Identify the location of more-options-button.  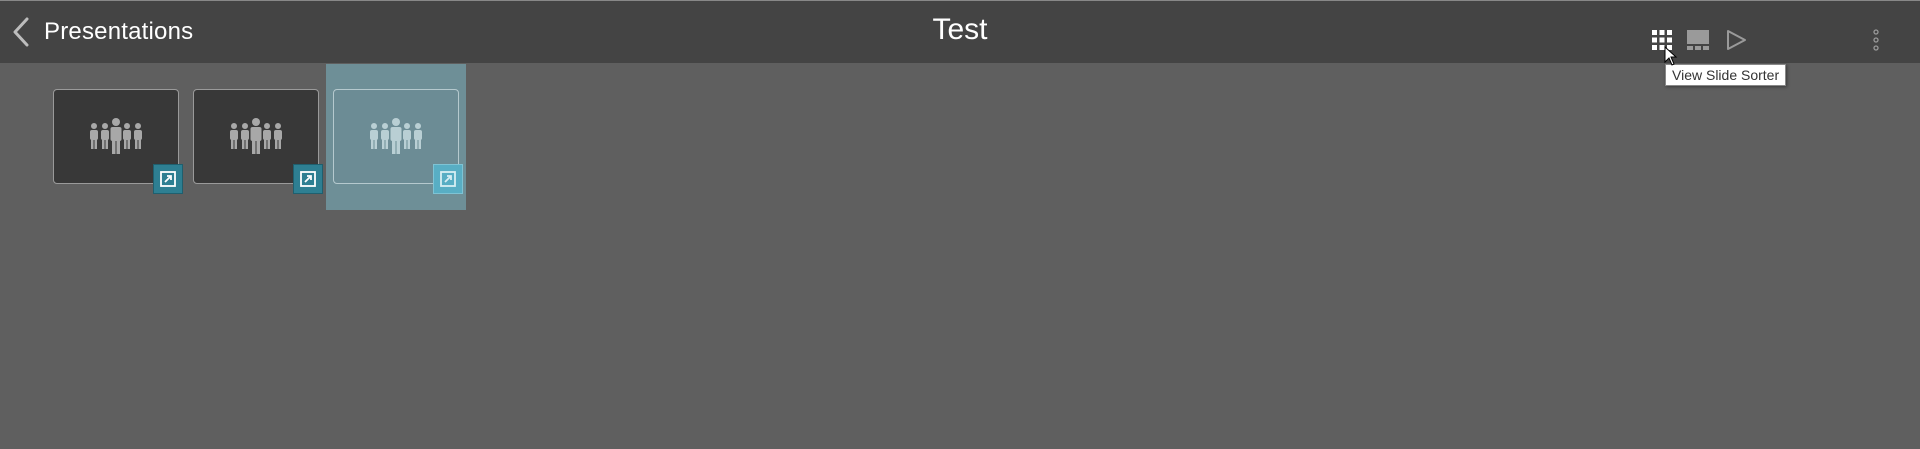
(1876, 40).